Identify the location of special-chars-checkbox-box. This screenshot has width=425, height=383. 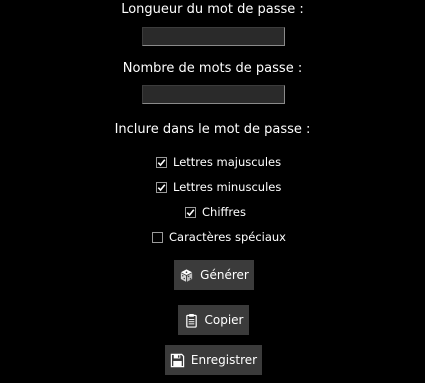
(157, 237).